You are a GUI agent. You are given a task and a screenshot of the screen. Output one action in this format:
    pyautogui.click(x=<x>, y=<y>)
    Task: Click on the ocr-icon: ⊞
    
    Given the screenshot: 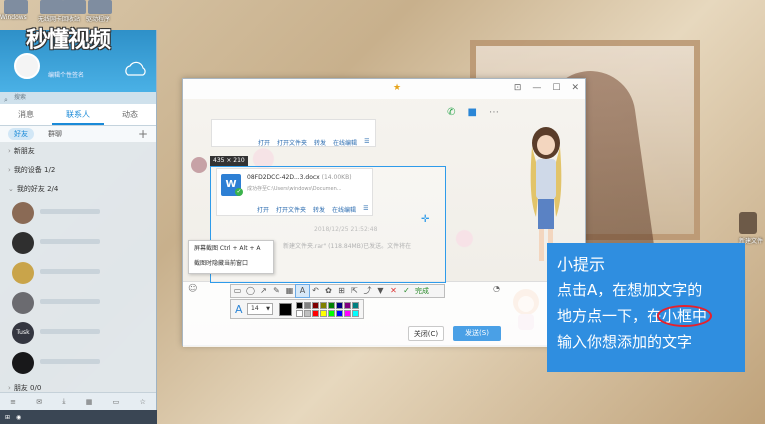 What is the action you would take?
    pyautogui.click(x=341, y=291)
    